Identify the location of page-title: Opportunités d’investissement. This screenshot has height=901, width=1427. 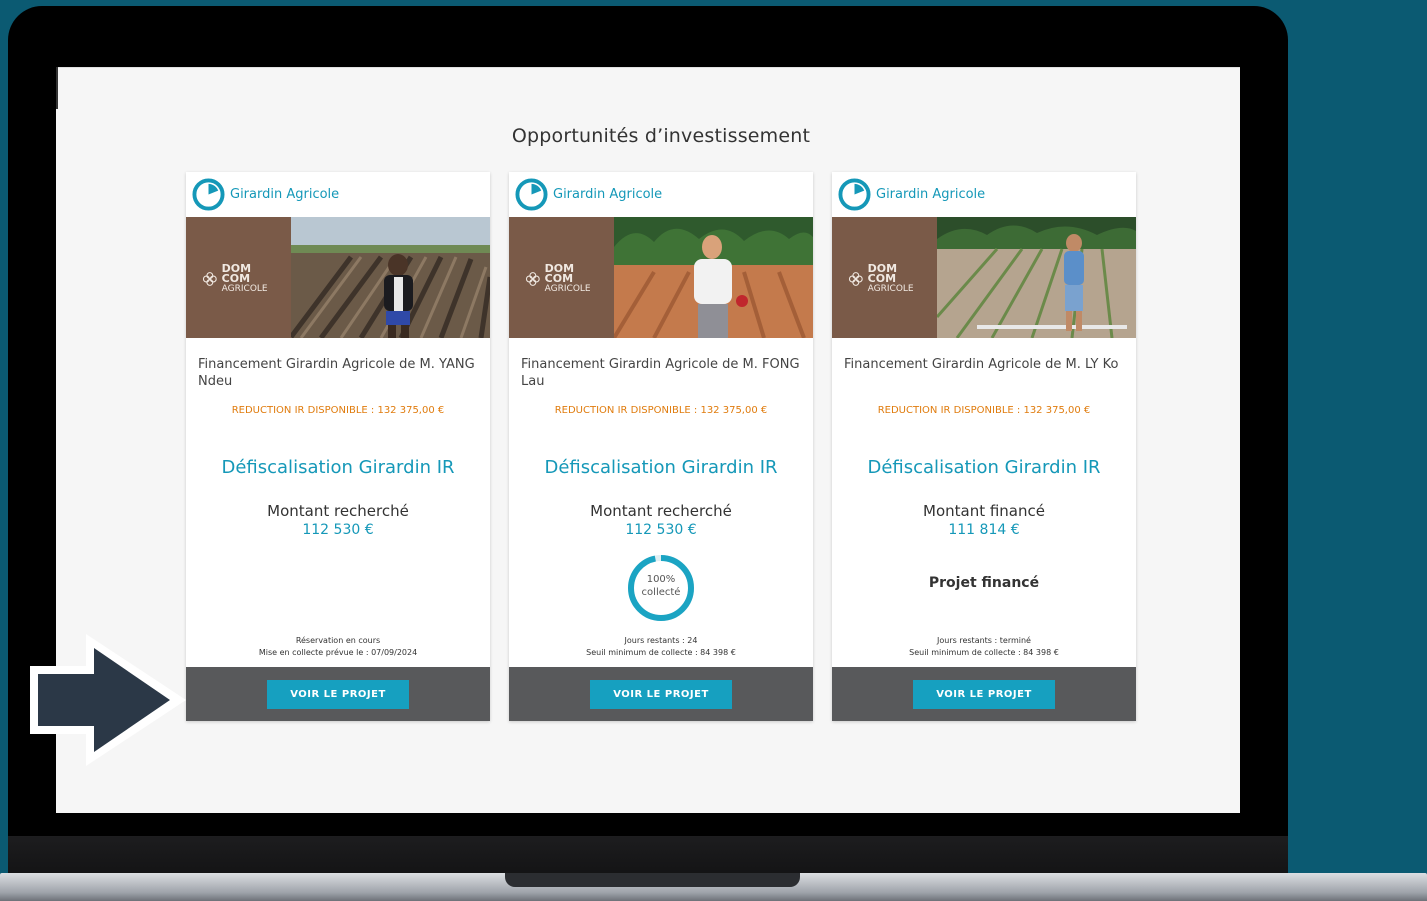
(661, 136).